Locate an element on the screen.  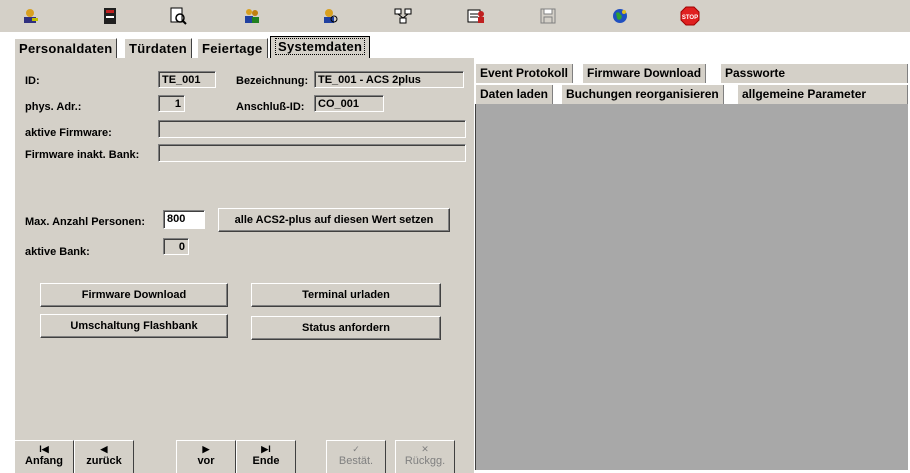
max-personen-input: 800 is located at coordinates (184, 219).